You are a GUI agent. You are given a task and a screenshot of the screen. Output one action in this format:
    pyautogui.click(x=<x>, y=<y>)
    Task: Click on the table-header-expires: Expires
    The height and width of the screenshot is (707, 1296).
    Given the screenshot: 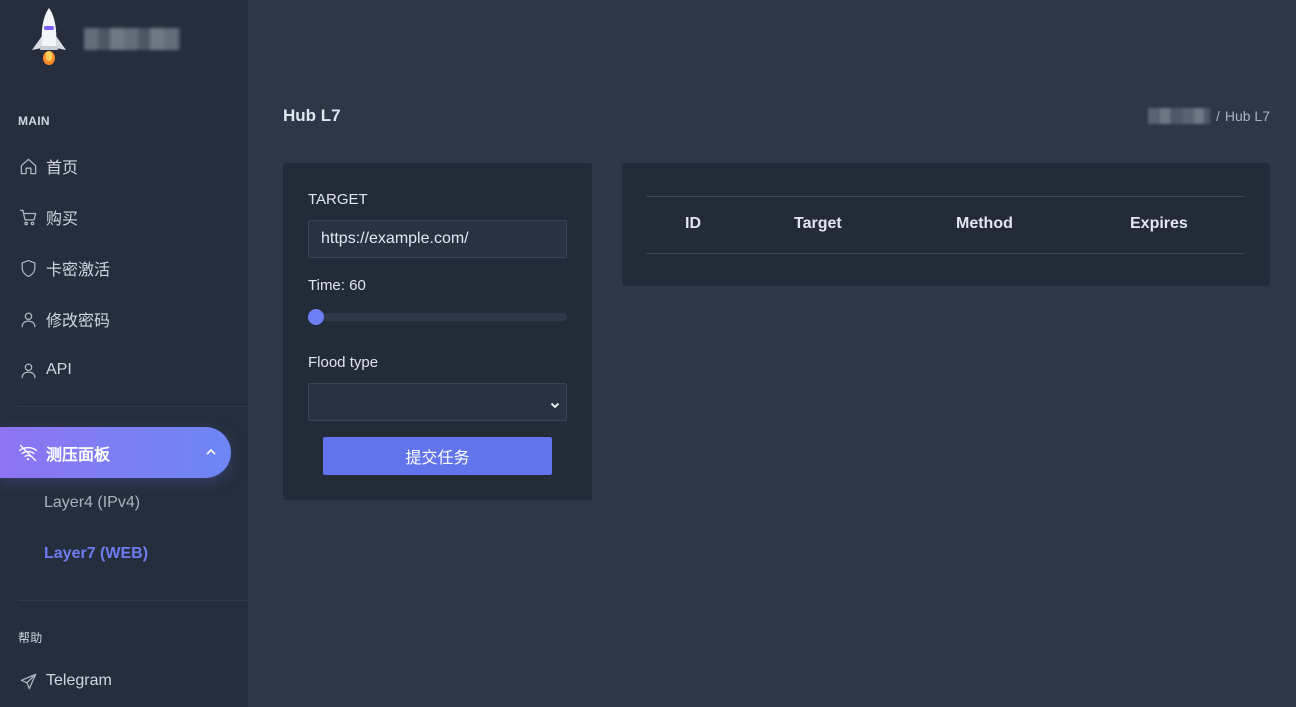 What is the action you would take?
    pyautogui.click(x=1159, y=223)
    